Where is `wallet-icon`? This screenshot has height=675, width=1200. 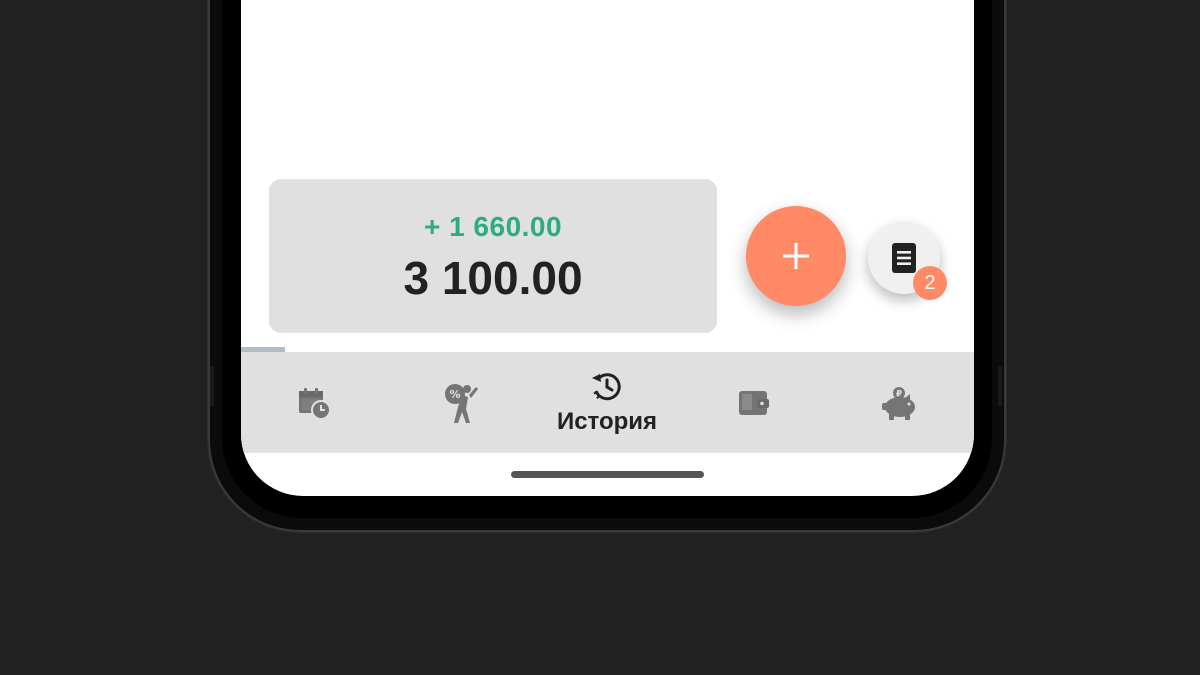
wallet-icon is located at coordinates (754, 402).